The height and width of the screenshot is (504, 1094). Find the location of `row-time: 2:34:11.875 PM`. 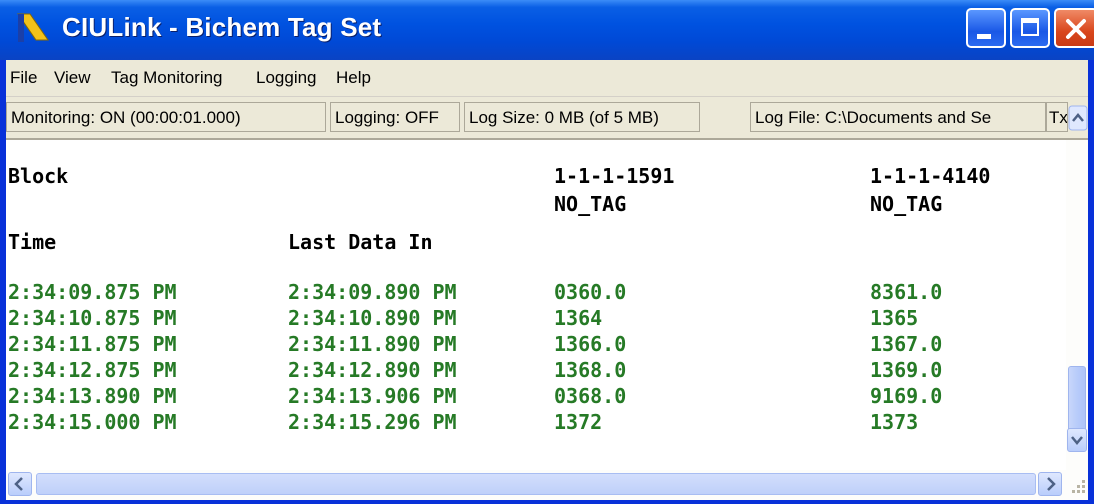

row-time: 2:34:11.875 PM is located at coordinates (92, 344).